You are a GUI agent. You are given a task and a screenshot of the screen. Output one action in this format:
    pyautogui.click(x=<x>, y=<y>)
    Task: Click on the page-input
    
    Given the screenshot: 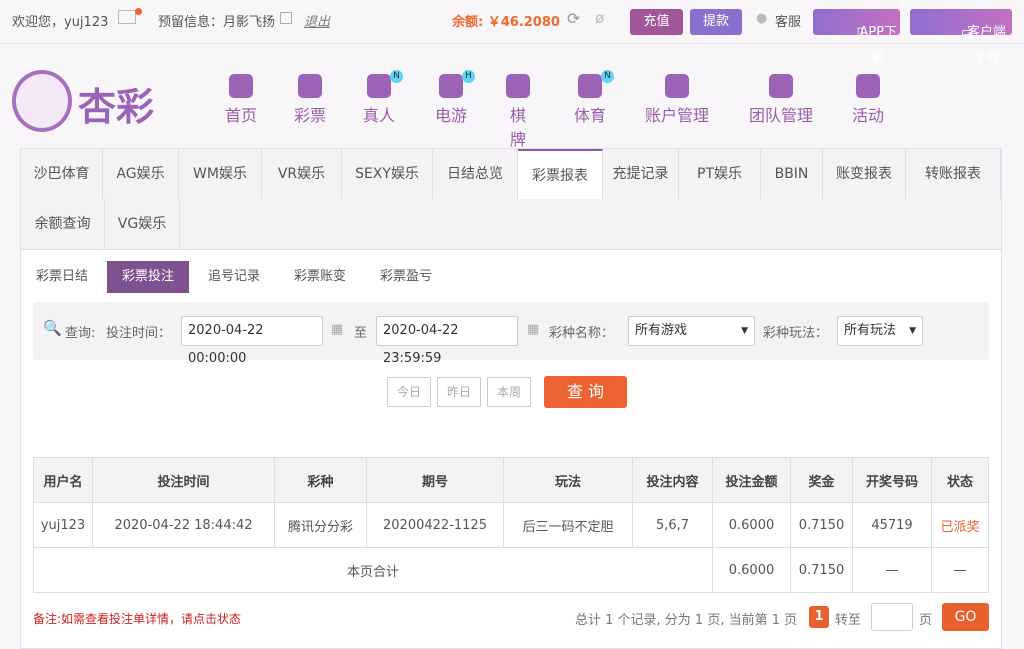 What is the action you would take?
    pyautogui.click(x=892, y=617)
    